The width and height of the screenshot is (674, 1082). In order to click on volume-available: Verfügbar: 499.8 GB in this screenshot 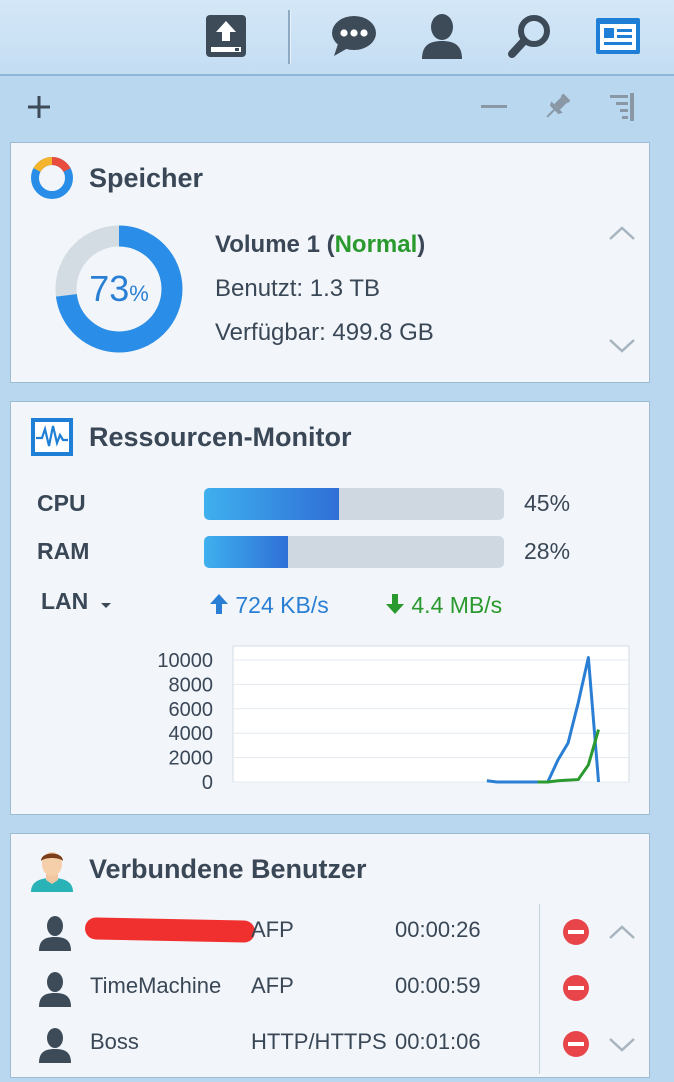, I will do `click(324, 332)`.